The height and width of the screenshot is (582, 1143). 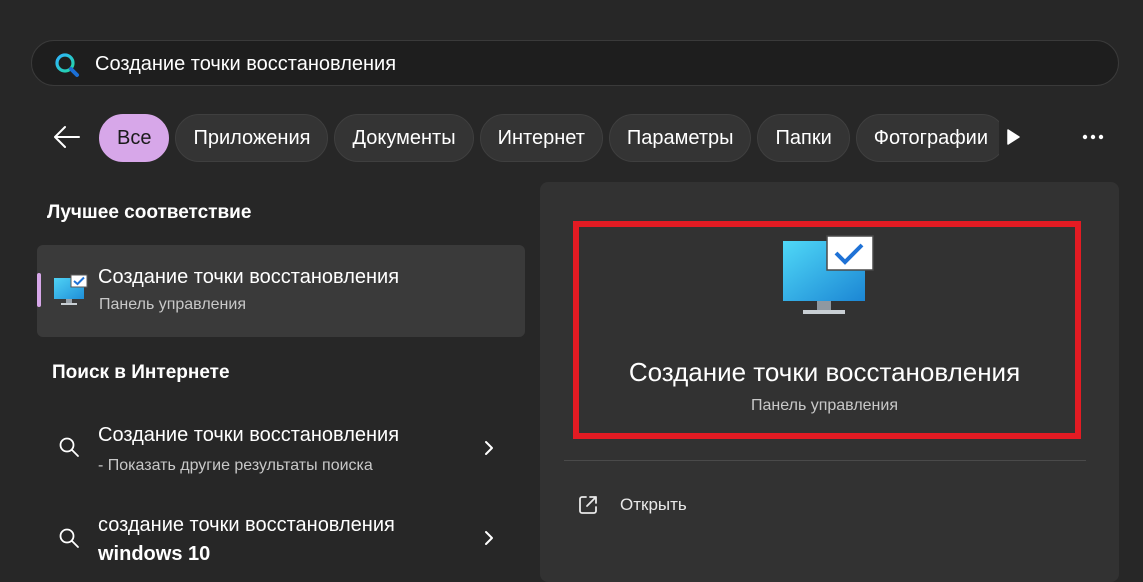 What do you see at coordinates (252, 138) in the screenshot?
I see `filter-chip-apps: Приложения` at bounding box center [252, 138].